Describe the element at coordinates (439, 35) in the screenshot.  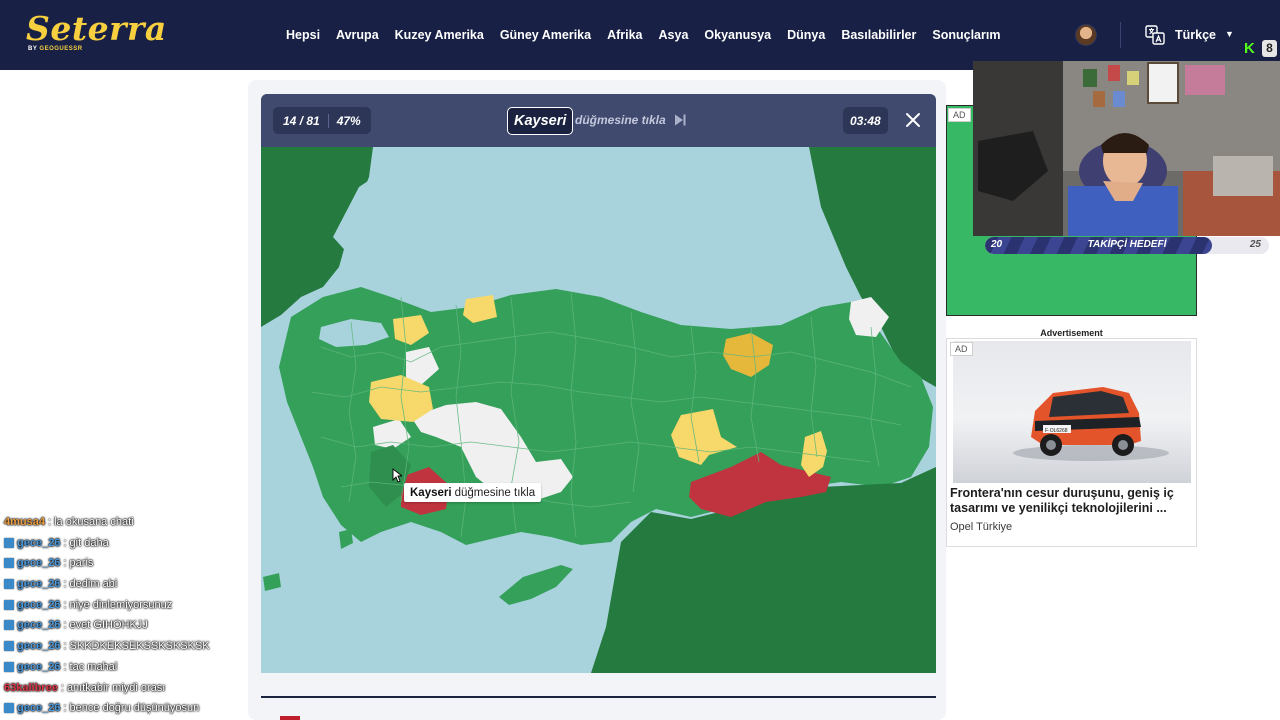
I see `nav-item-north-america: Kuzey Amerika` at that location.